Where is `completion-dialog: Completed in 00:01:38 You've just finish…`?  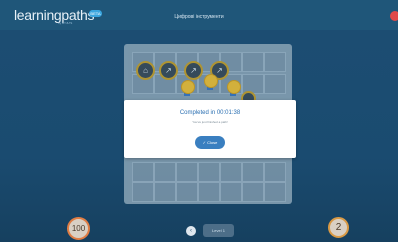 completion-dialog: Completed in 00:01:38 You've just finish… is located at coordinates (210, 129).